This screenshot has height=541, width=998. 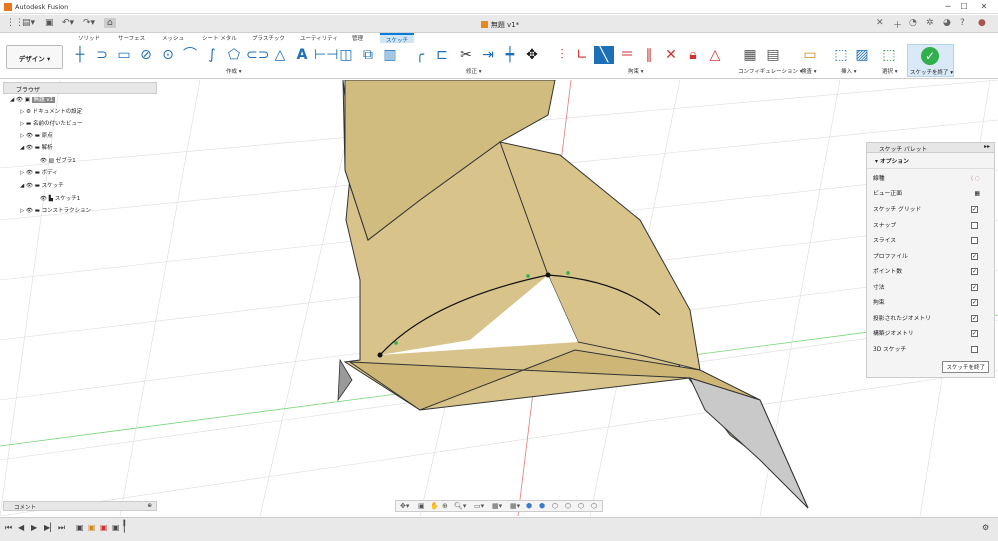 I want to click on constraints-row: 拘束 ✓, so click(x=931, y=303).